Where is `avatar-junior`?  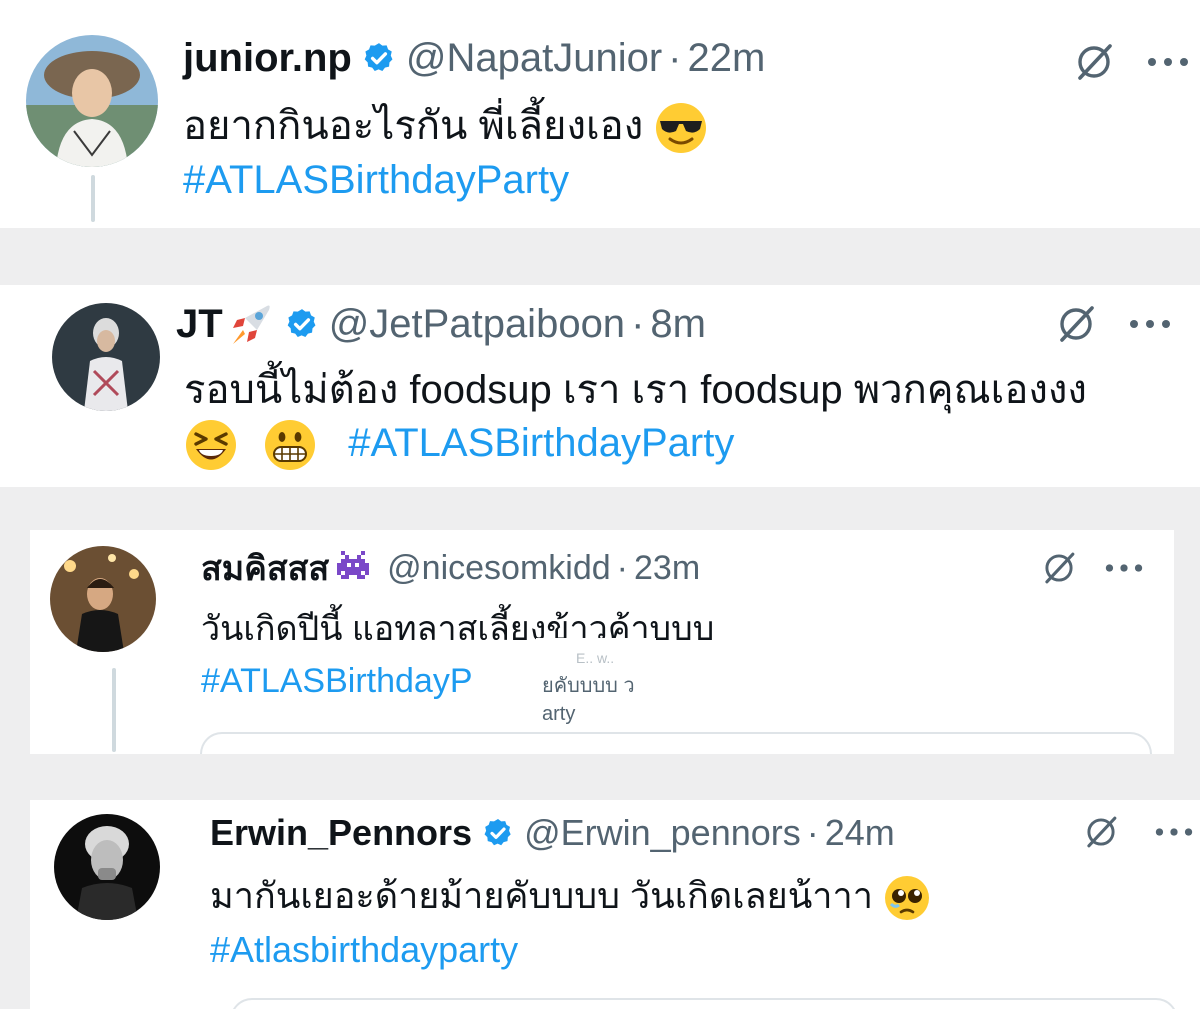
avatar-junior is located at coordinates (92, 101).